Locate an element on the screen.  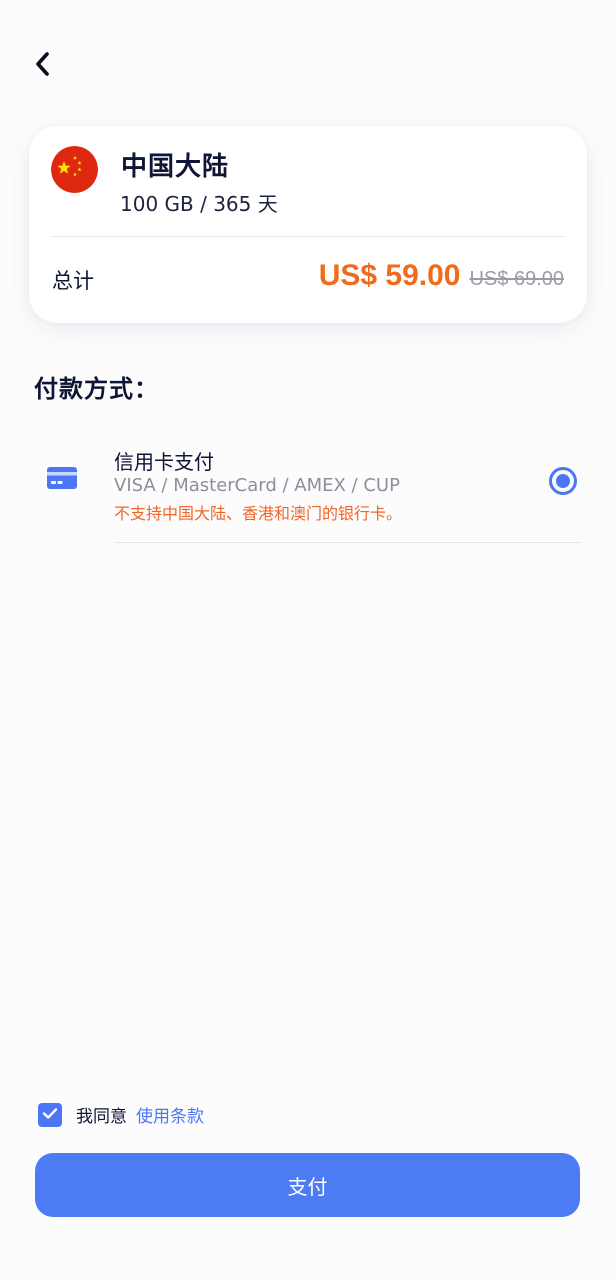
payment-radio-selected is located at coordinates (563, 481).